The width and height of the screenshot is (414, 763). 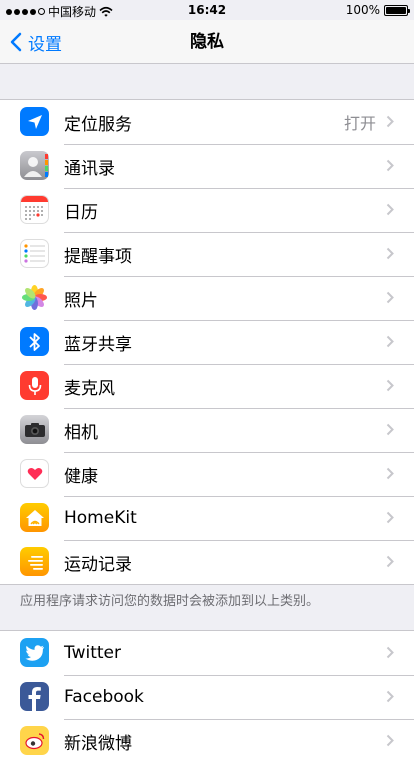 I want to click on section-footer-note: 应用程序请求访问您的数据时会被添加到以上类别。, so click(x=170, y=601).